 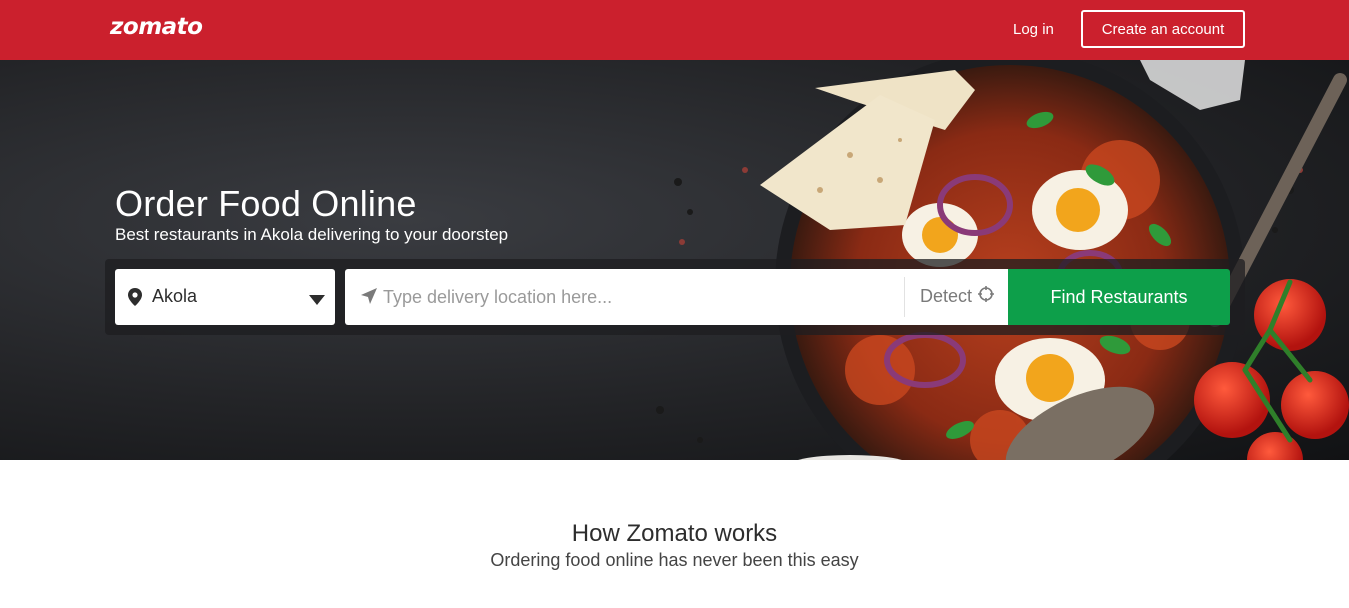 I want to click on find-restaurants-button: Find Restaurants, so click(x=1119, y=297).